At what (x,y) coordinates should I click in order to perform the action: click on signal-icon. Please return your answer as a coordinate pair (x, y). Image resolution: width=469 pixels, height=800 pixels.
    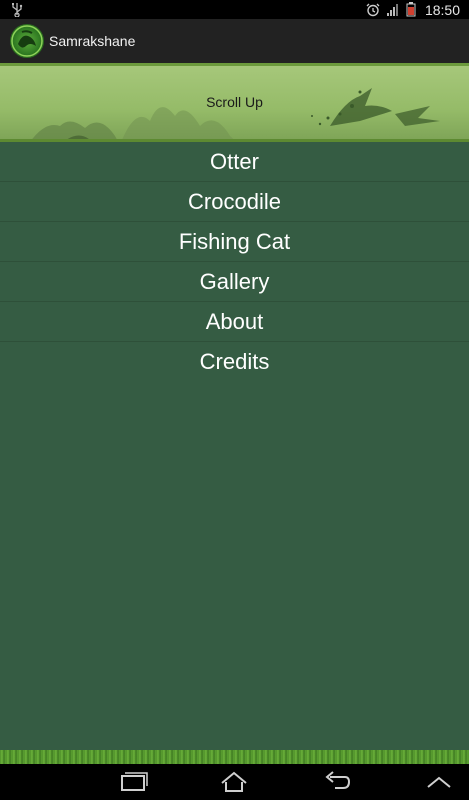
    Looking at the image, I should click on (392, 9).